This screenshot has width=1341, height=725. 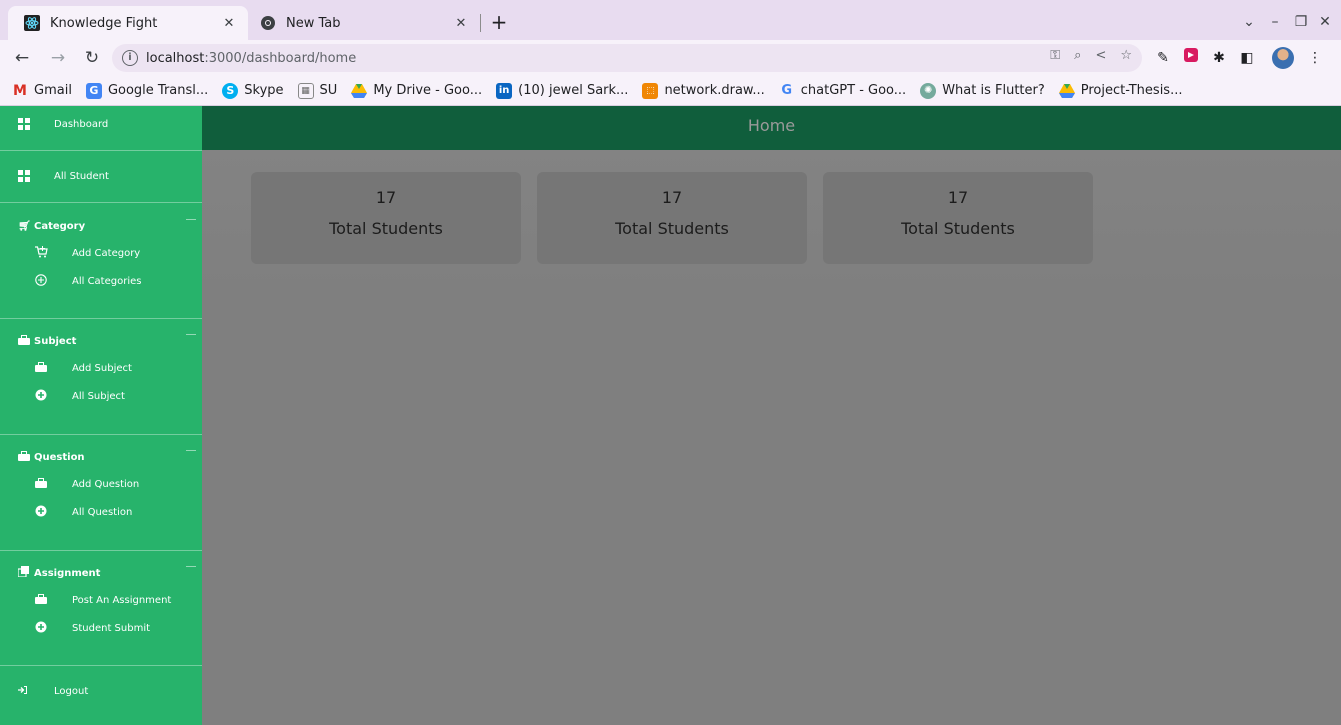 I want to click on cart-icon: 🛒︎, so click(x=24, y=226).